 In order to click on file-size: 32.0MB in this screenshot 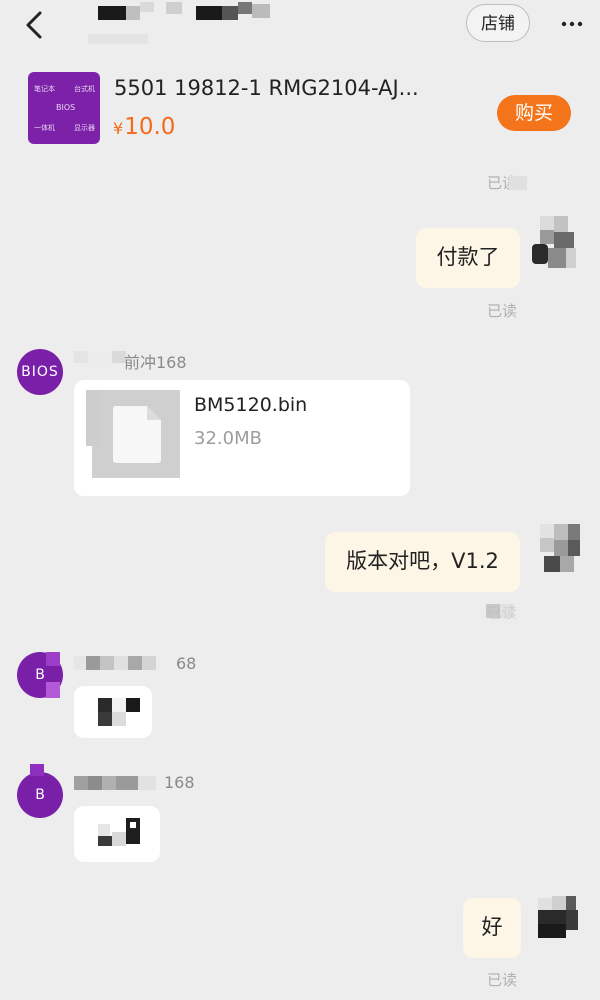, I will do `click(228, 438)`.